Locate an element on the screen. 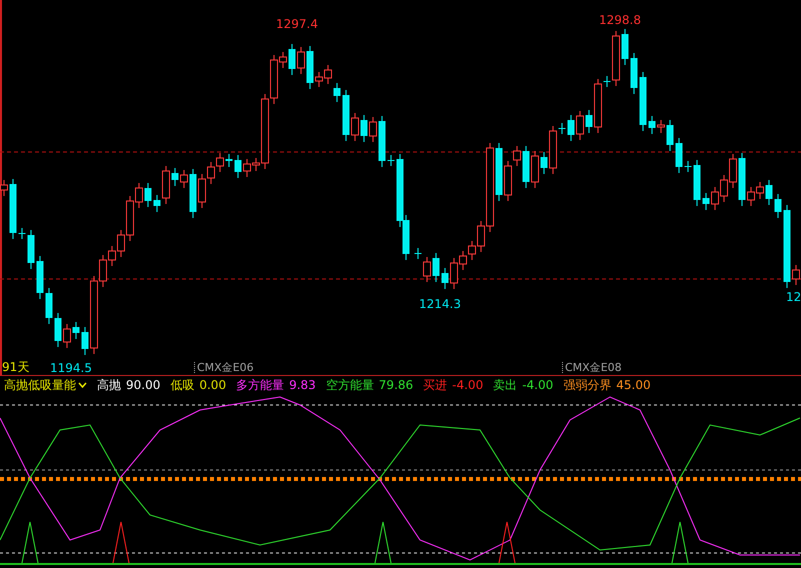  indicator-label: 低吸 is located at coordinates (182, 385).